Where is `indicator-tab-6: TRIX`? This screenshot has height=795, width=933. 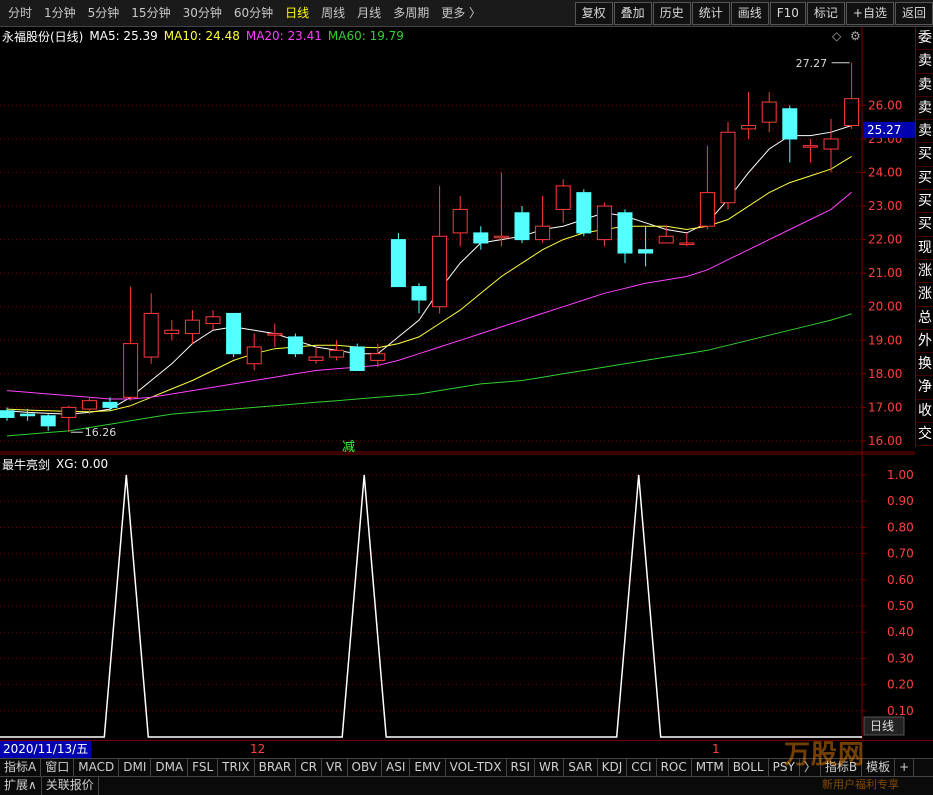 indicator-tab-6: TRIX is located at coordinates (236, 767).